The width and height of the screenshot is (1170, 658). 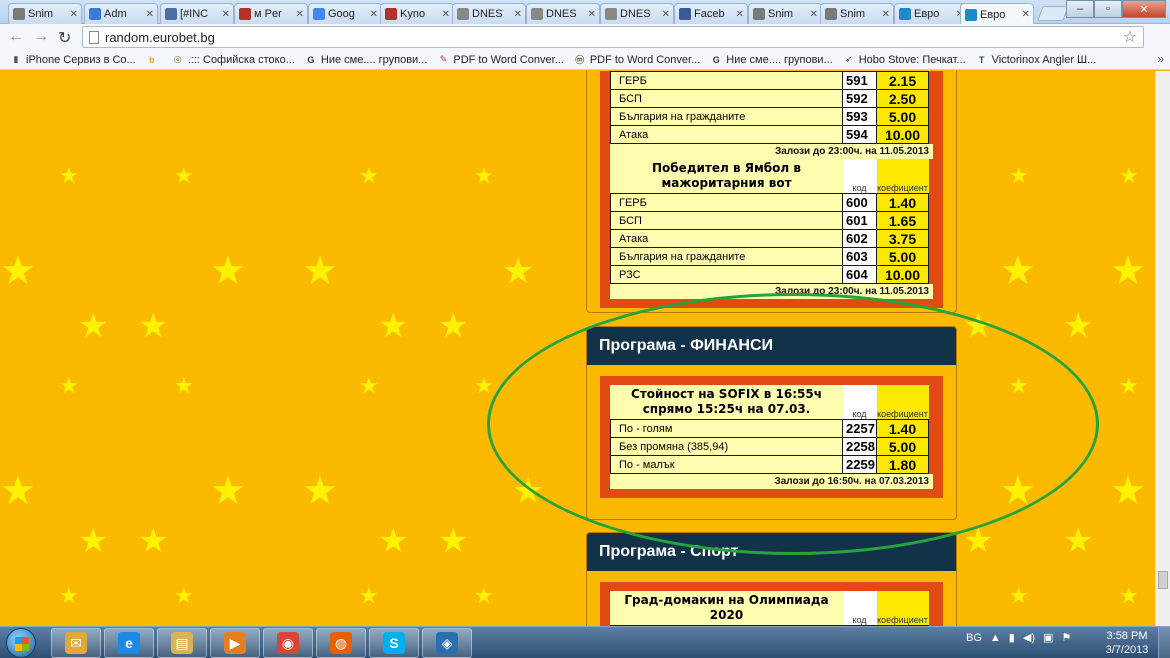 I want to click on bet-row: ГЕРБ 600 1.40, so click(x=769, y=202).